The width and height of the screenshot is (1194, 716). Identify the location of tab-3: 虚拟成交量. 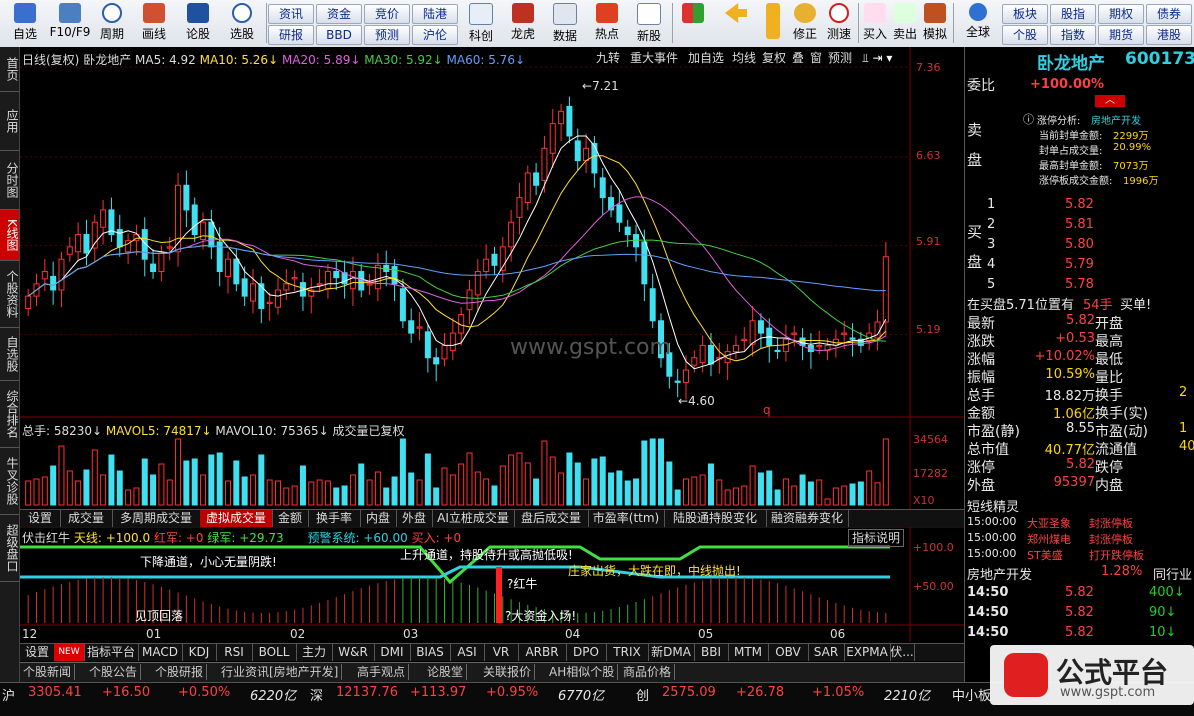
(236, 518).